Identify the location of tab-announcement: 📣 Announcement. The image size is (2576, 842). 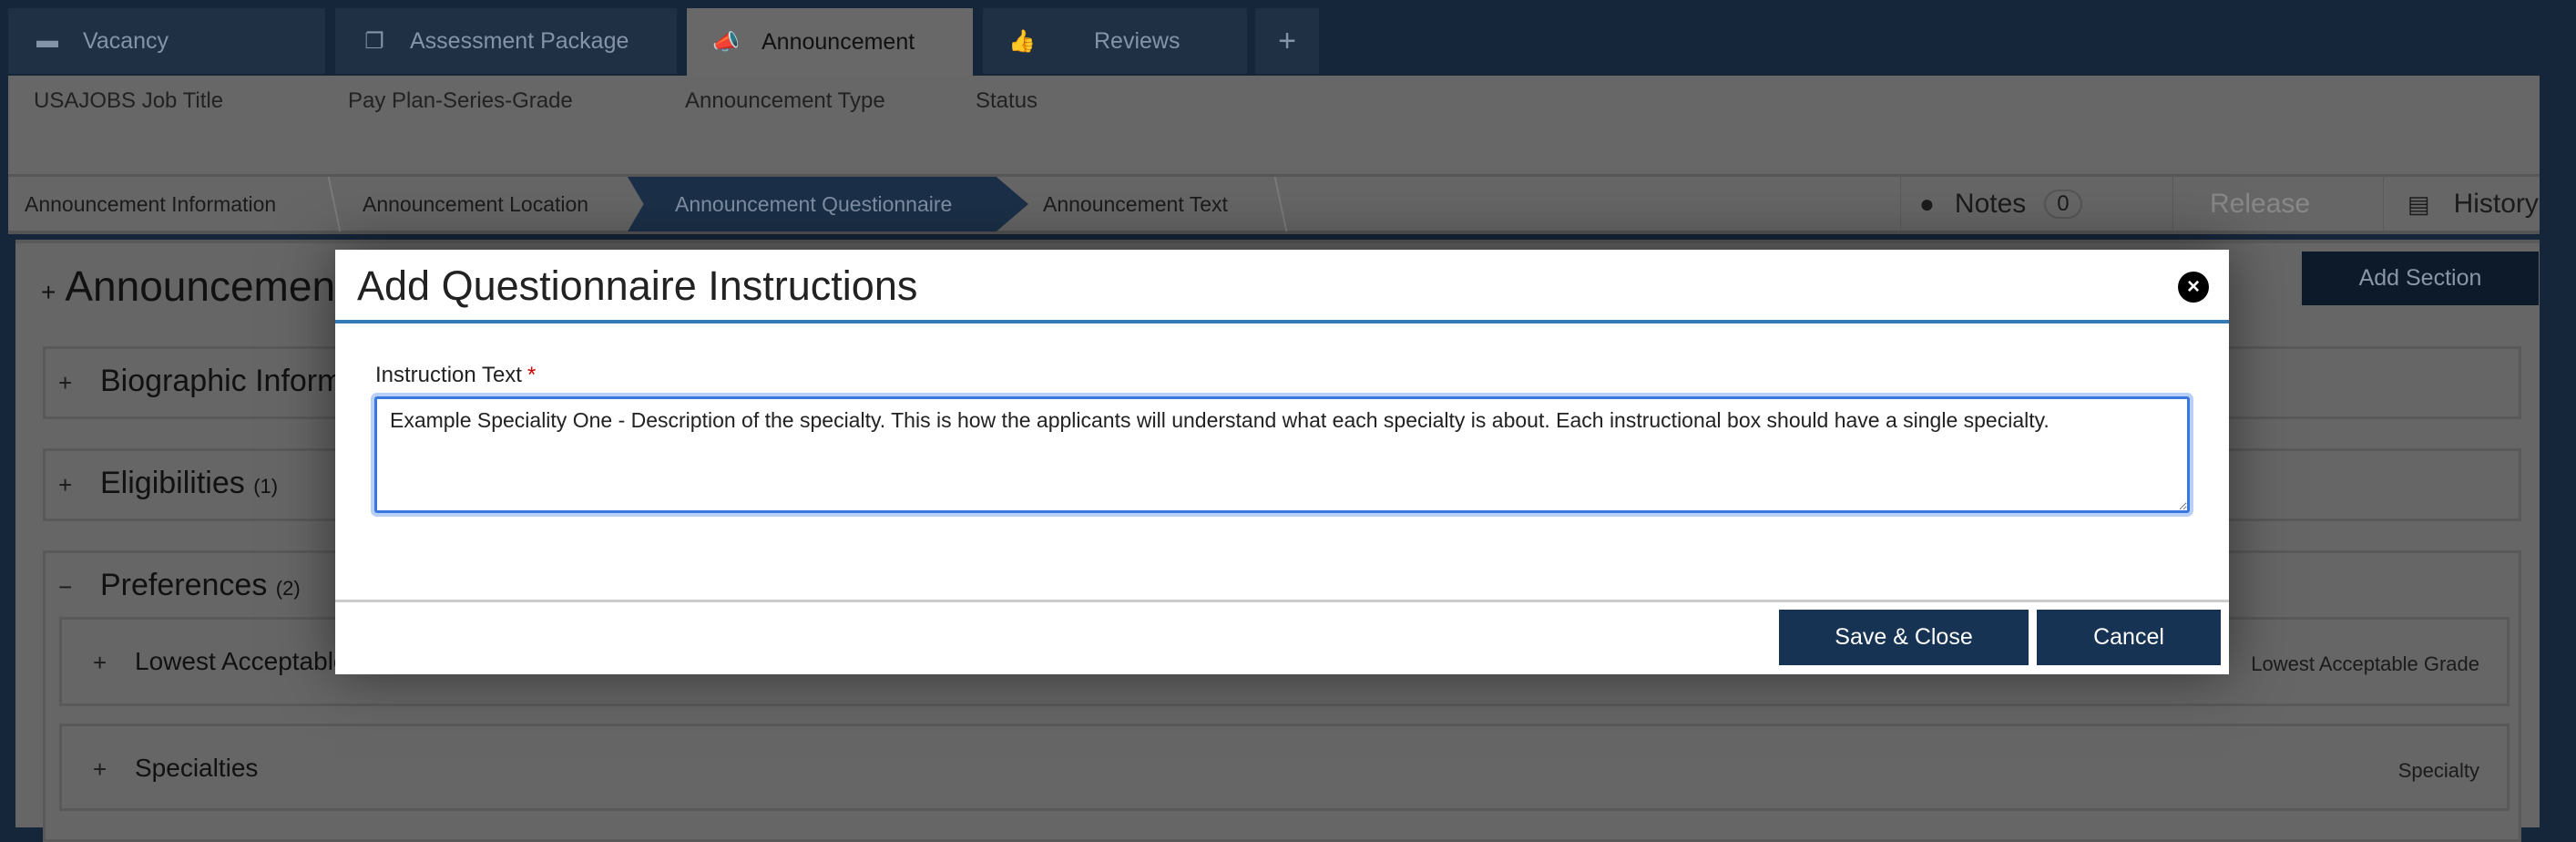
(830, 42).